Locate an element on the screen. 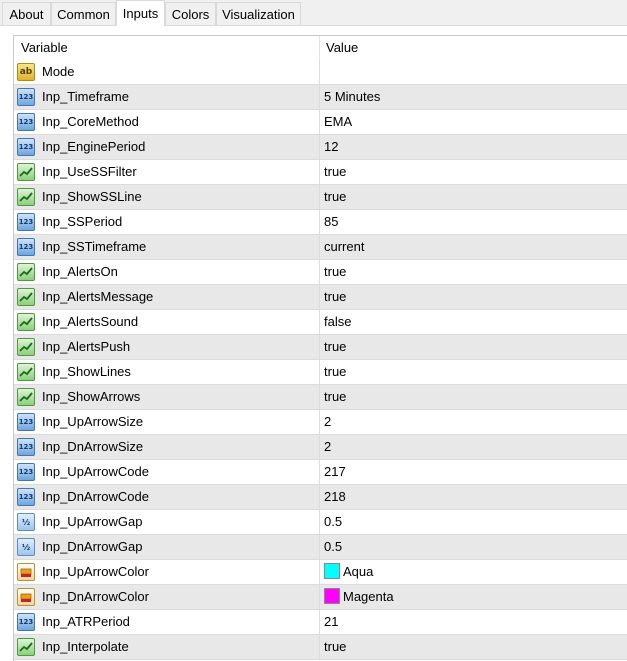  tab-common: Common is located at coordinates (83, 13).